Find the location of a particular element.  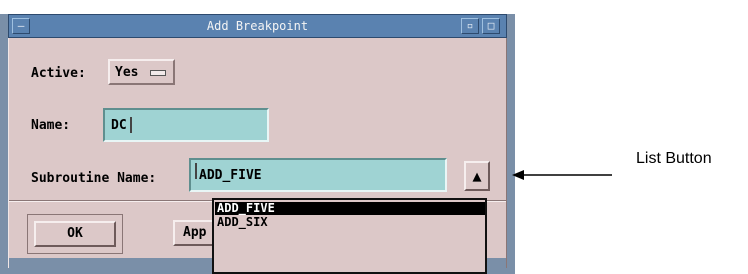

title-bar: Add Breakpoint — ▫ □ is located at coordinates (257, 26).